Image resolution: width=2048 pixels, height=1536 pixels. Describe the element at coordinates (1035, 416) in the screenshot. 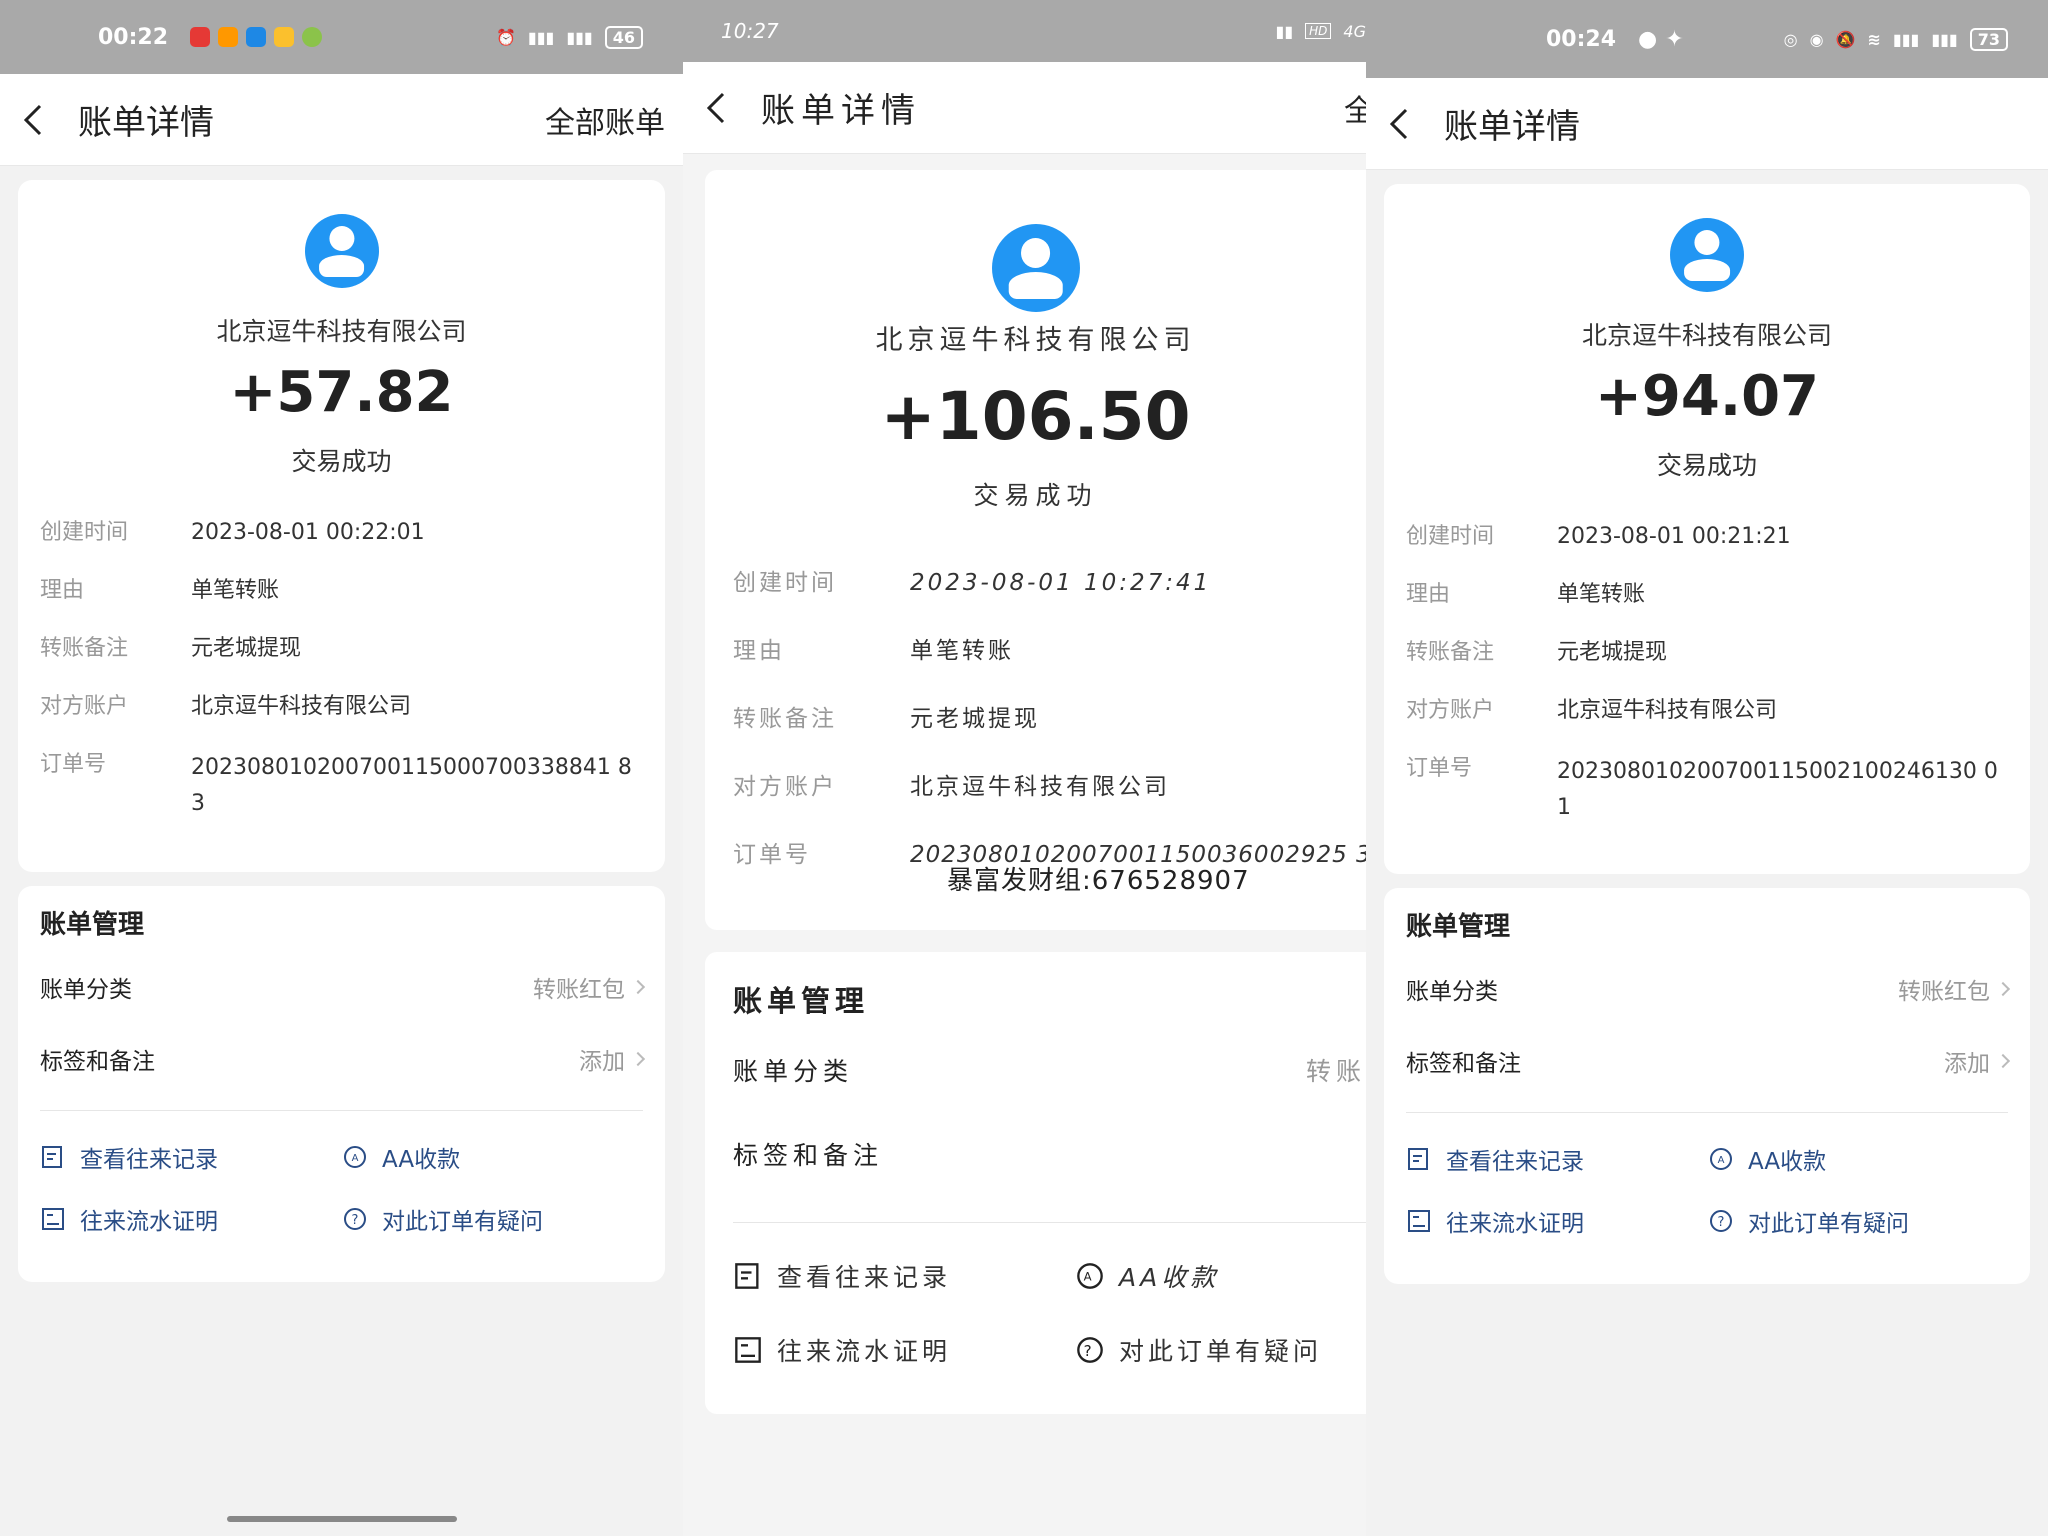

I see `amount: +106.50` at that location.